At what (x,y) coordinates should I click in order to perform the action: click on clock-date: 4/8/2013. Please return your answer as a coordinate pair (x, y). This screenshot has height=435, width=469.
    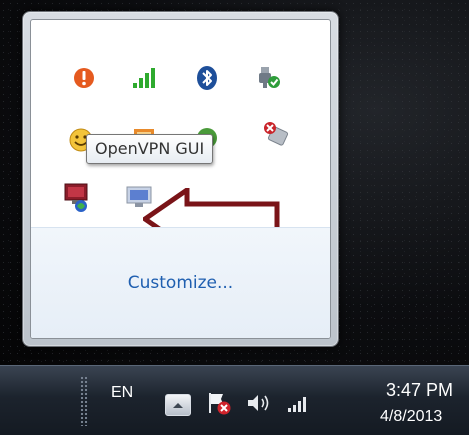
    Looking at the image, I should click on (411, 417).